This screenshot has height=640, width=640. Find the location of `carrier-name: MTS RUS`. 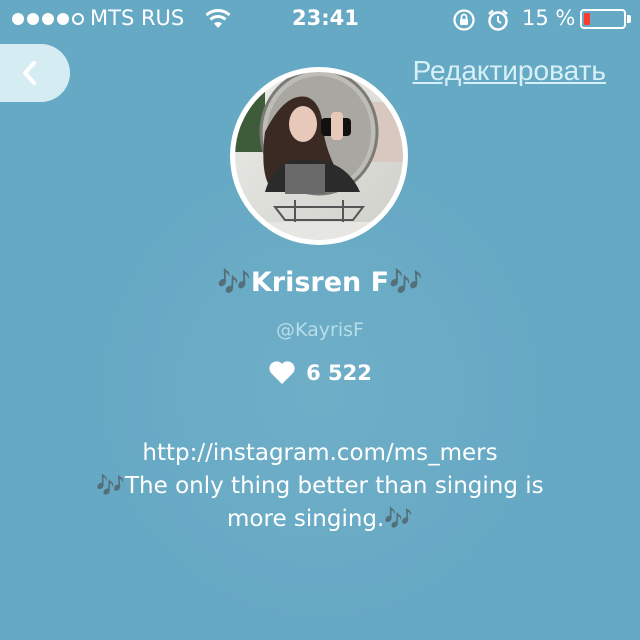

carrier-name: MTS RUS is located at coordinates (137, 18).